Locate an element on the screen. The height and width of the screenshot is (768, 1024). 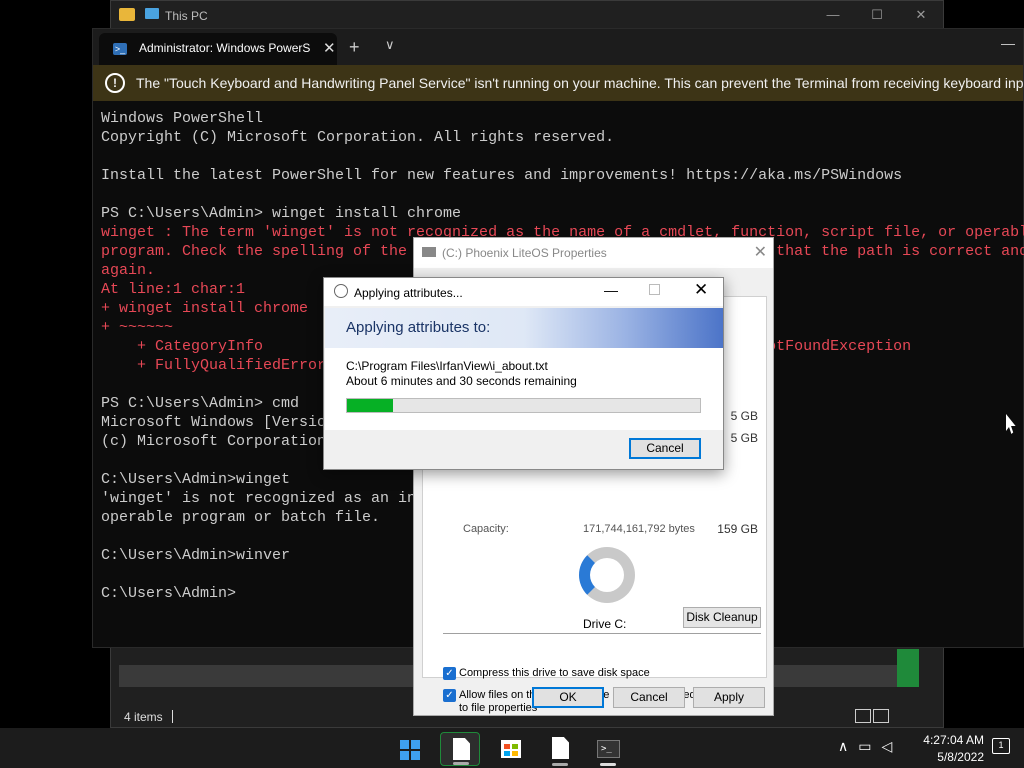
selection-highlight is located at coordinates (908, 668).